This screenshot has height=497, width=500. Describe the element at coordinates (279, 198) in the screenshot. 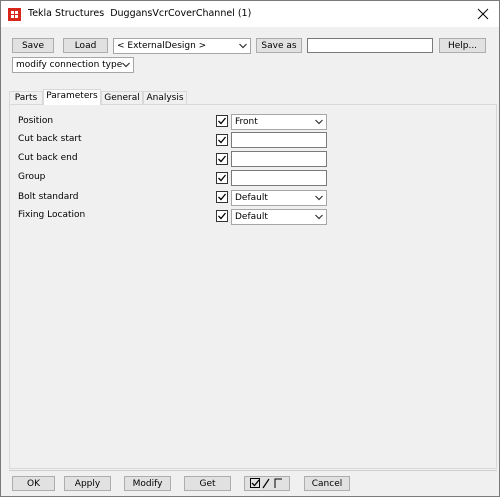

I see `bolt-standard-dropdown: Default` at that location.